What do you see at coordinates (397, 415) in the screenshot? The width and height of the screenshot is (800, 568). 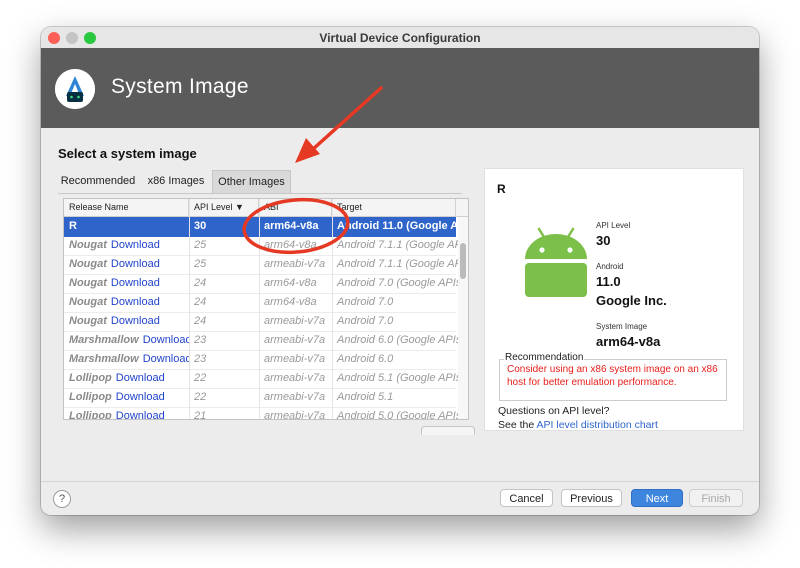 I see `target-cell: Android 5.0 (Google APIs)` at bounding box center [397, 415].